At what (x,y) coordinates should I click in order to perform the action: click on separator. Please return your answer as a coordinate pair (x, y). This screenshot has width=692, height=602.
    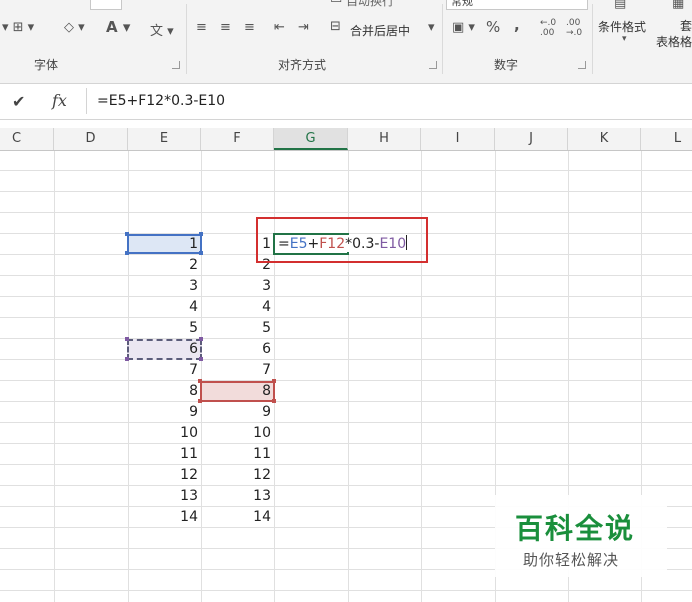
    Looking at the image, I should click on (592, 39).